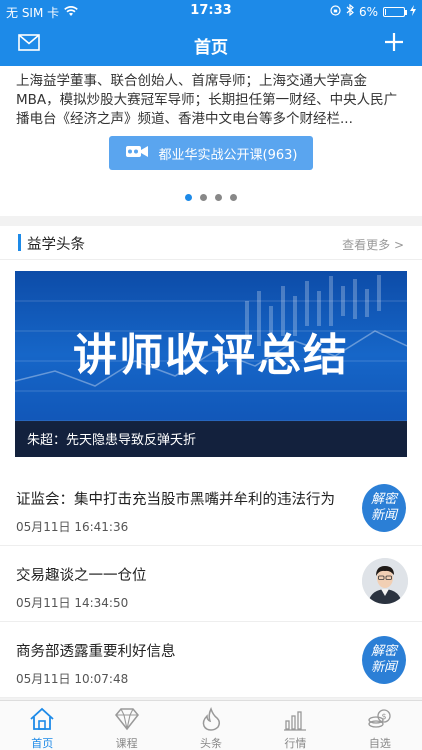 This screenshot has height=750, width=422. I want to click on battery-fill, so click(385, 11).